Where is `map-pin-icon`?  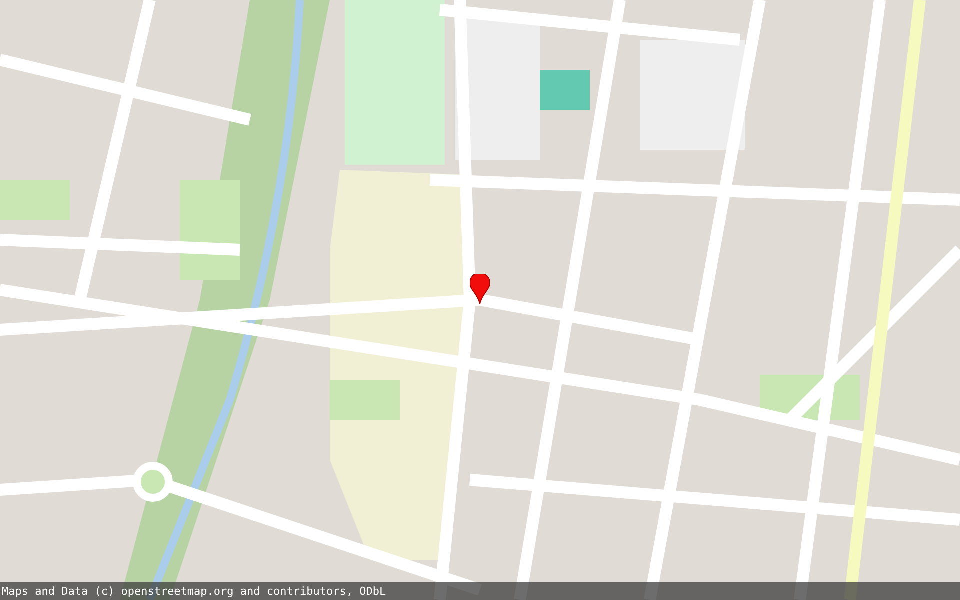
map-pin-icon is located at coordinates (480, 289).